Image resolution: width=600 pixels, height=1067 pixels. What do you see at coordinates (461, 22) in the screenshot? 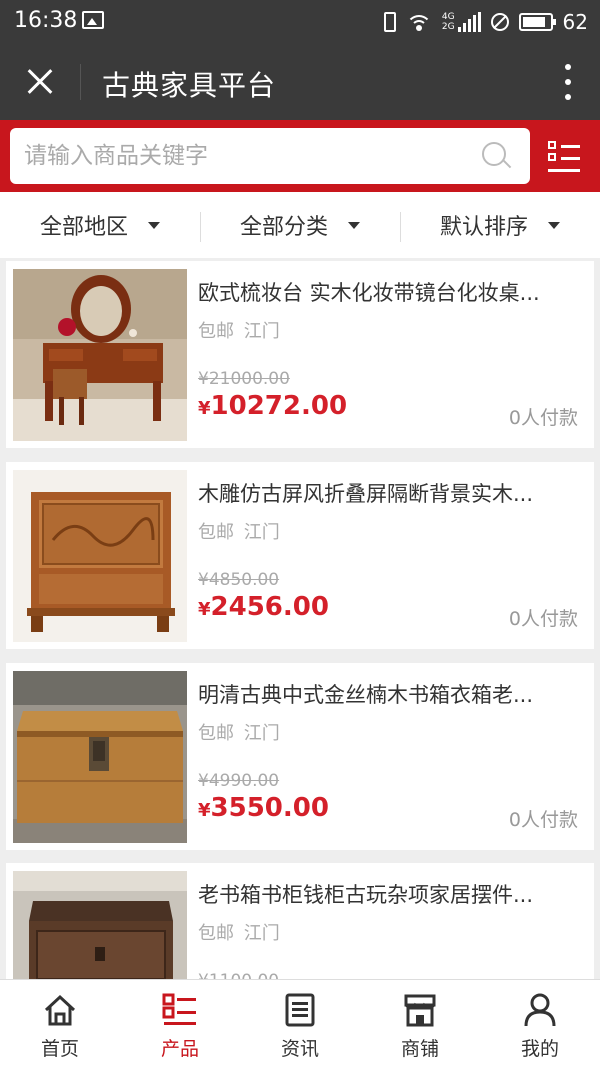
I see `cellular-signal-icon: 4G 2G` at bounding box center [461, 22].